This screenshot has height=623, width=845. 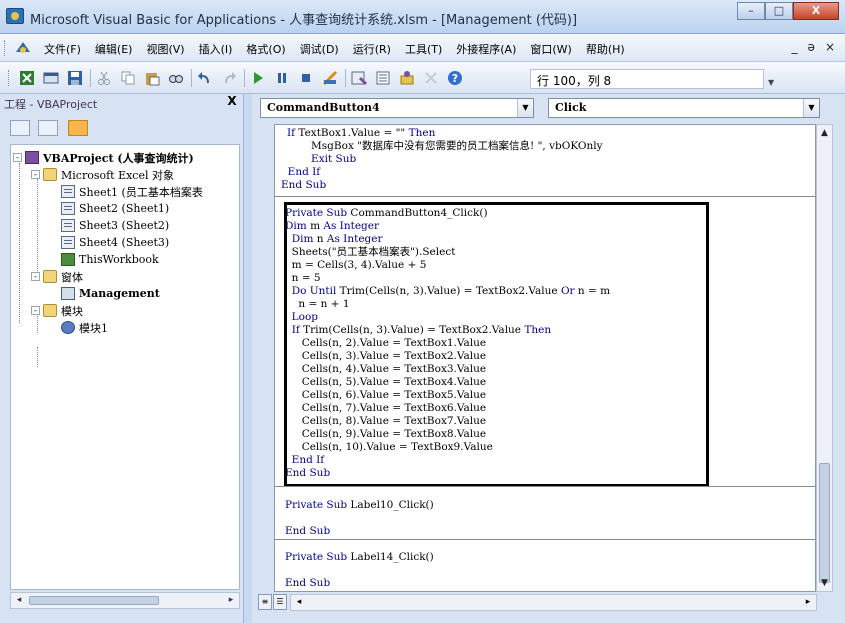 I want to click on menu-view: 视图(V), so click(x=165, y=49).